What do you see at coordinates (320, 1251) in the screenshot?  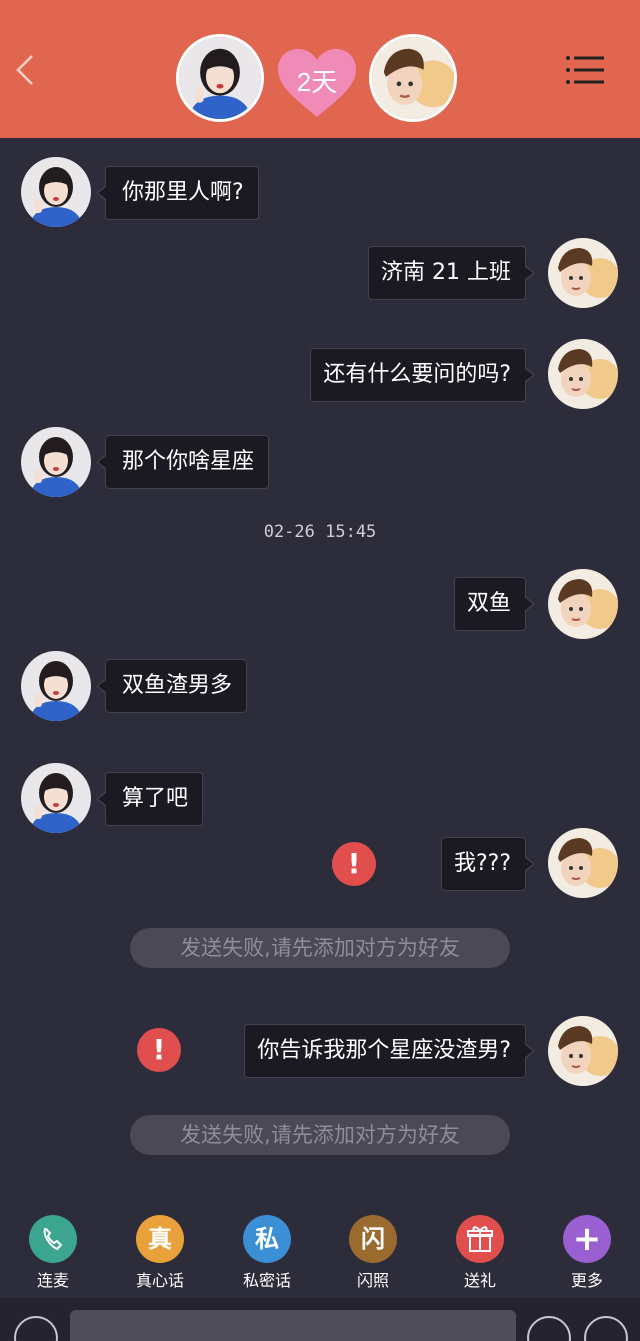 I see `feature-toolbar: 连麦 真 真心话 私 私密话 闪 闪照 送礼 + 更多` at bounding box center [320, 1251].